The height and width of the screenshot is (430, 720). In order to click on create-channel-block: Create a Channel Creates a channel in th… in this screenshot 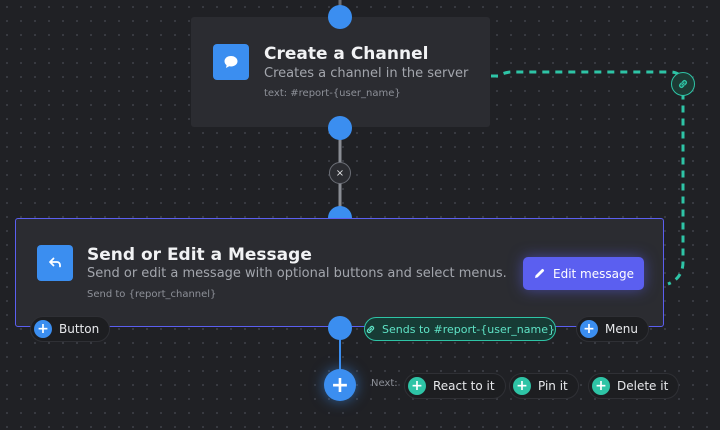, I will do `click(340, 72)`.